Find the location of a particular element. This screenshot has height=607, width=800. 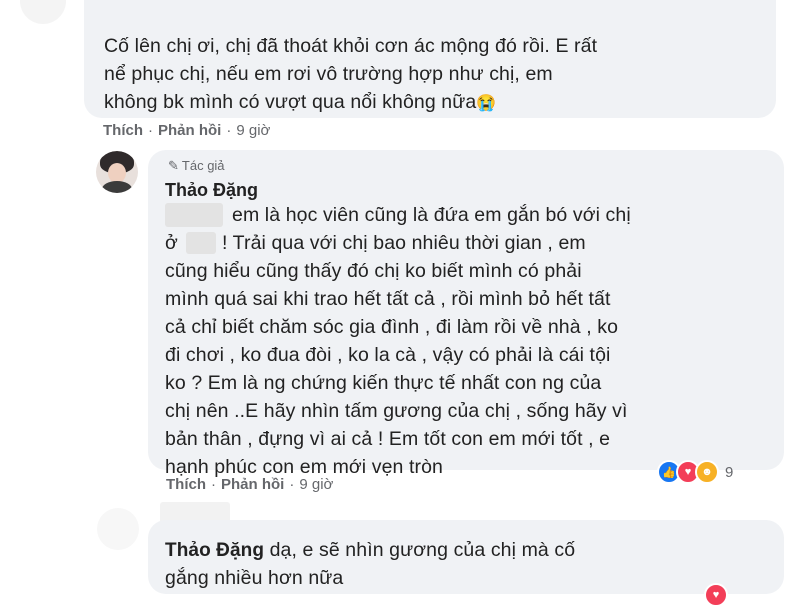

crying-emoji-icon: 😭 is located at coordinates (486, 103).